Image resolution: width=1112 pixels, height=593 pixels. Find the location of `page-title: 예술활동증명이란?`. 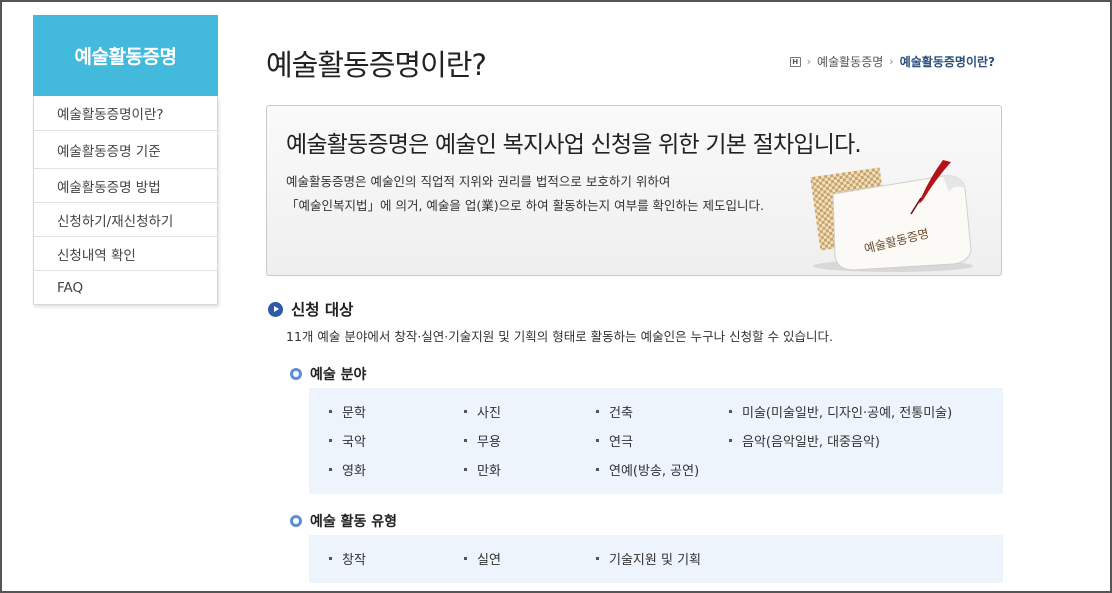

page-title: 예술활동증명이란? is located at coordinates (376, 65).